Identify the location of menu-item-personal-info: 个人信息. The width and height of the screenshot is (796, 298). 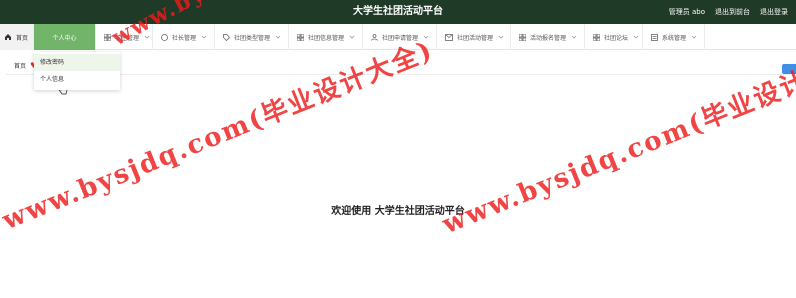
(77, 79).